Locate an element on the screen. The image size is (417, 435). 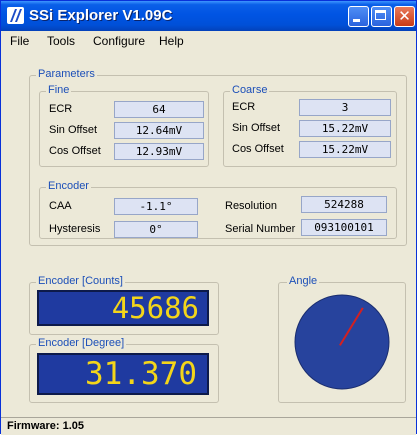
status-bar: Firmware: 1.05 is located at coordinates (208, 426).